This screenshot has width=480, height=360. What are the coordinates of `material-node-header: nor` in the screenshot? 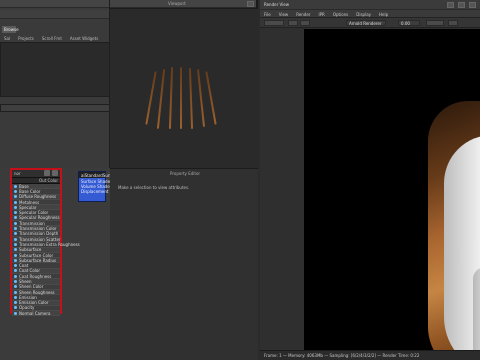 It's located at (36, 174).